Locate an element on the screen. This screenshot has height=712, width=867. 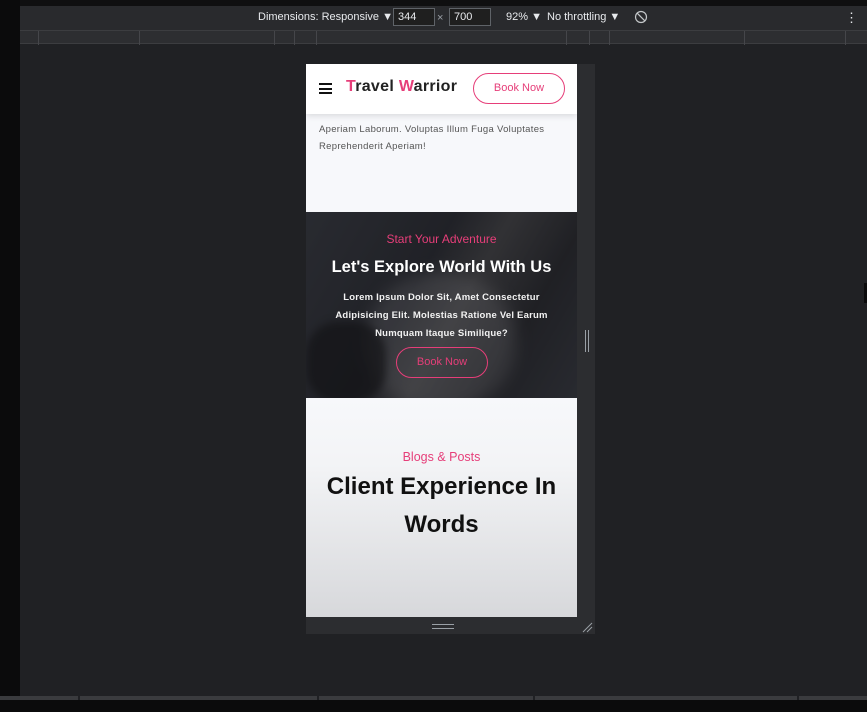
bottom-strip is located at coordinates (433, 706).